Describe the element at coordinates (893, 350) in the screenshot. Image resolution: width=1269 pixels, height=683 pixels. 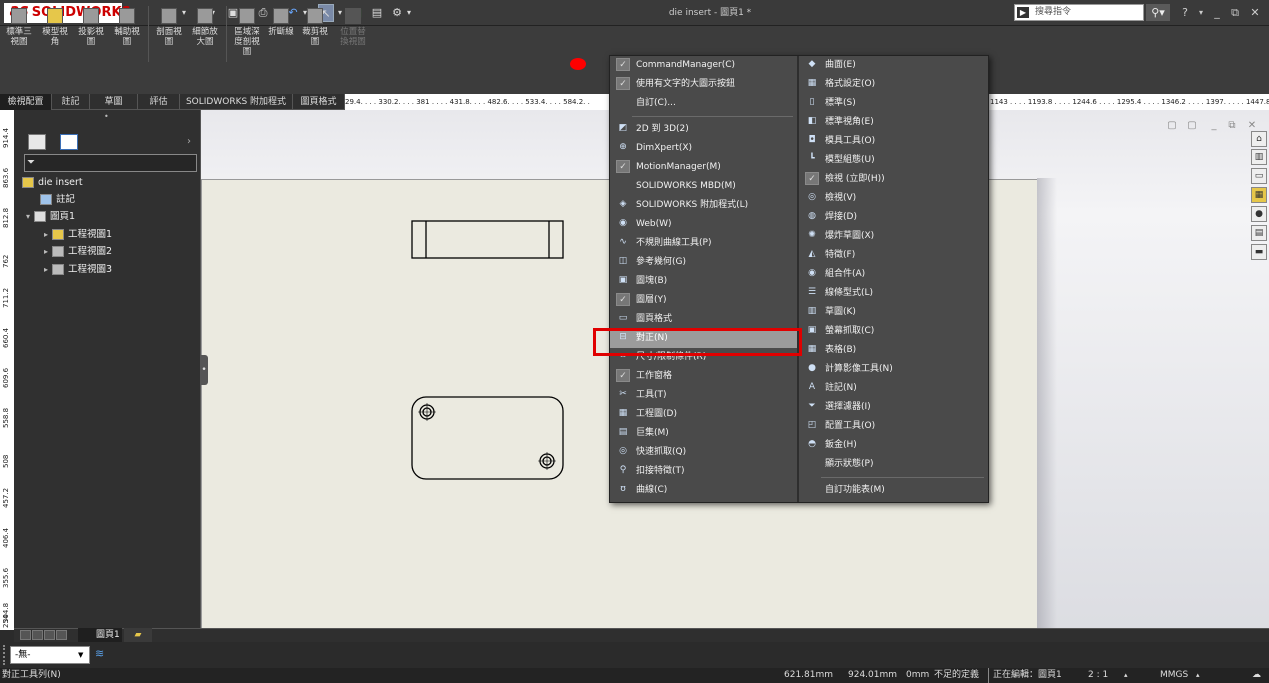
I see `menu-item-right-15: ▦ 表格(B)` at that location.